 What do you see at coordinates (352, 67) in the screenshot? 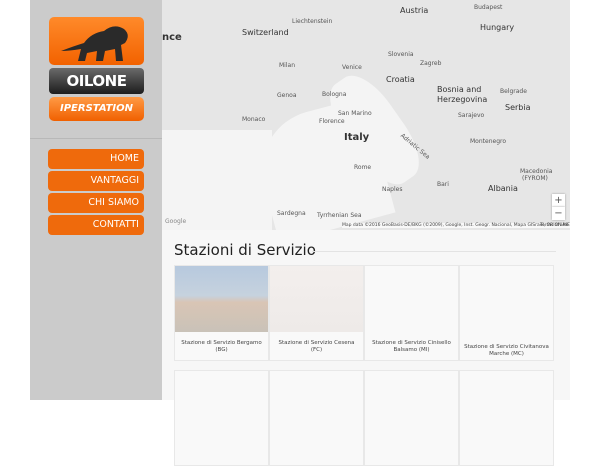
I see `map-label: Venice` at bounding box center [352, 67].